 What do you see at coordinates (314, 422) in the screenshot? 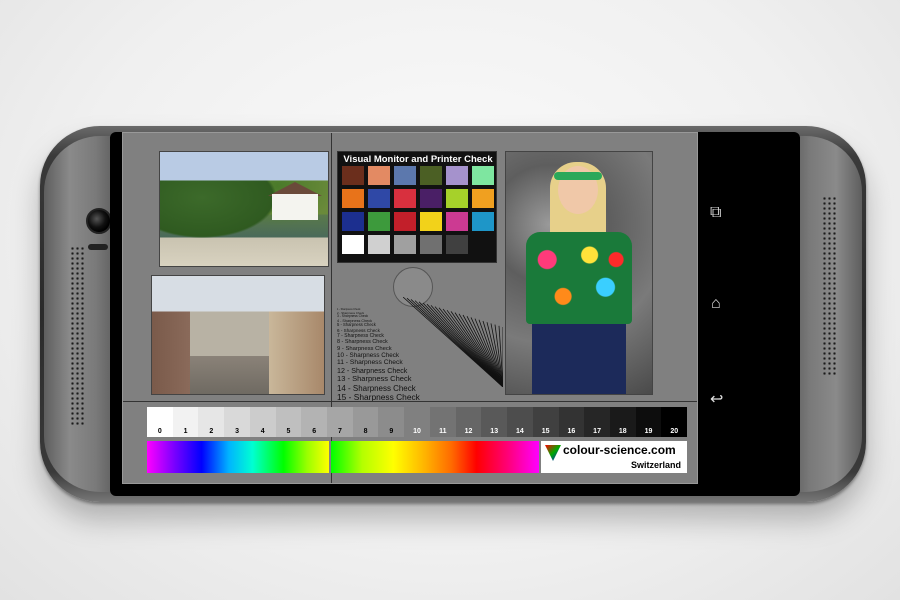
I see `gray-step: 6` at bounding box center [314, 422].